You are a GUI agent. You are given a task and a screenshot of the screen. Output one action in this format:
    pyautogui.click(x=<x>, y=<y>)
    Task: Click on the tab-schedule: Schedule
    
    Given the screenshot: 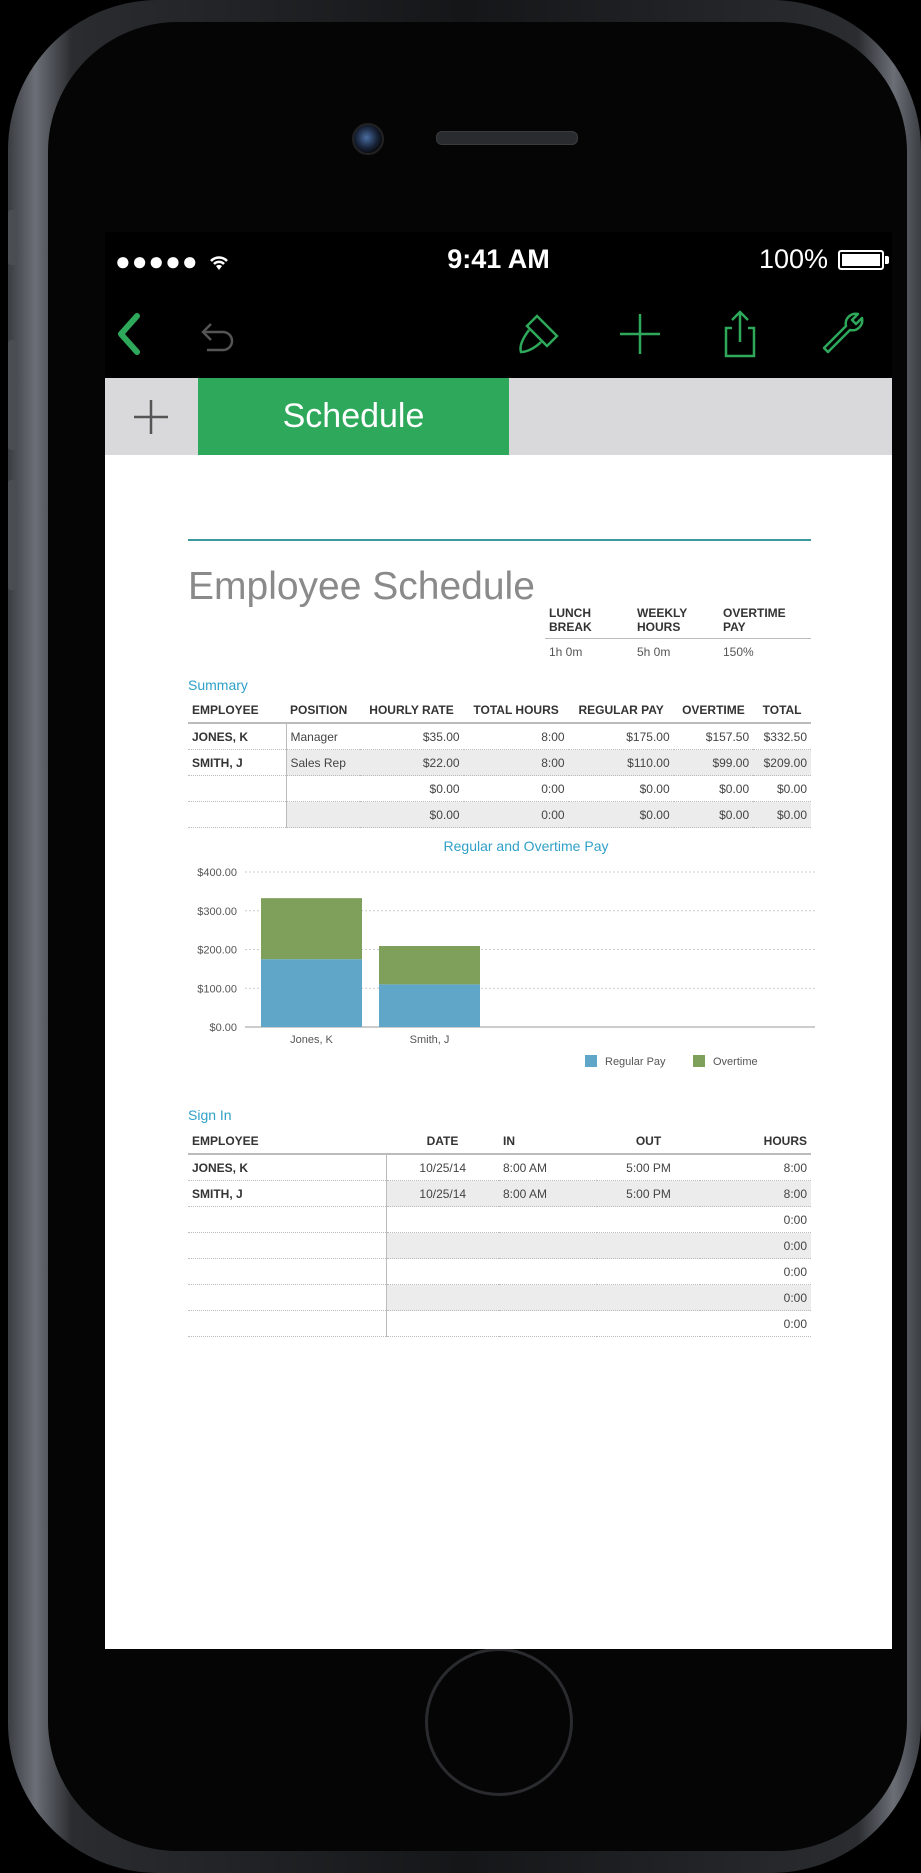 What is the action you would take?
    pyautogui.click(x=353, y=416)
    